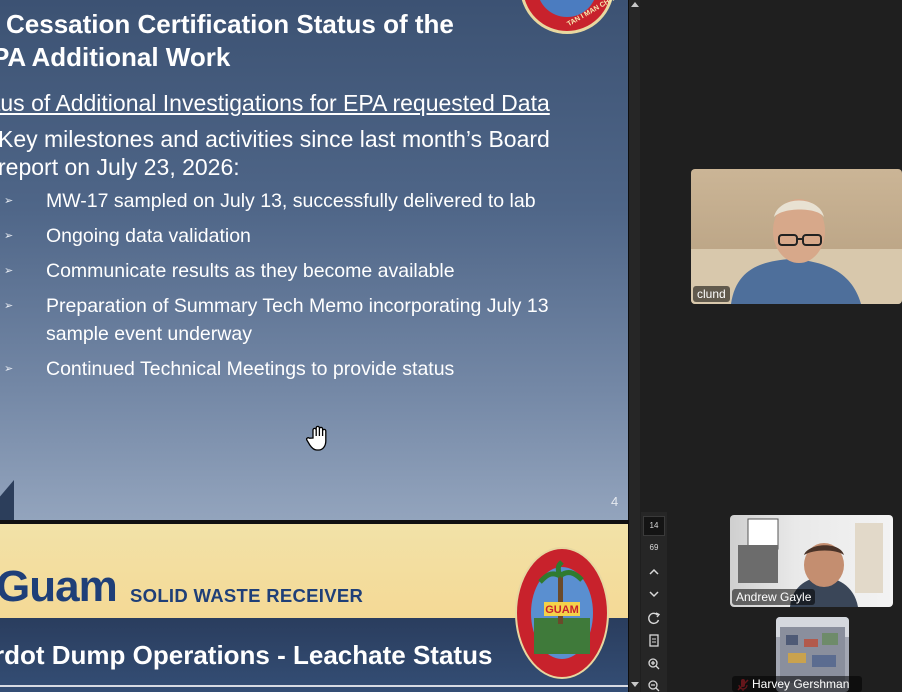 The image size is (902, 692). Describe the element at coordinates (811, 561) in the screenshot. I see `video-tile-andrew-gayle: Andrew Gayle` at that location.